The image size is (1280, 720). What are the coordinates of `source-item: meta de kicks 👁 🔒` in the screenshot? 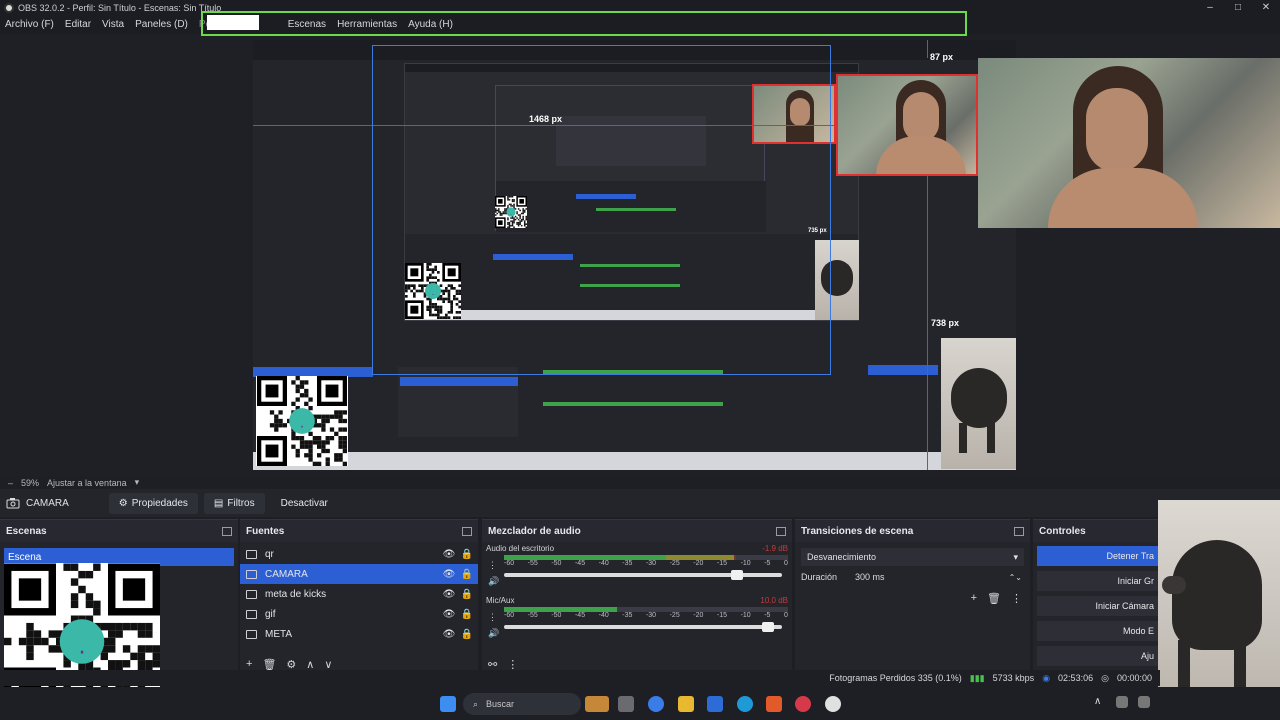 It's located at (359, 594).